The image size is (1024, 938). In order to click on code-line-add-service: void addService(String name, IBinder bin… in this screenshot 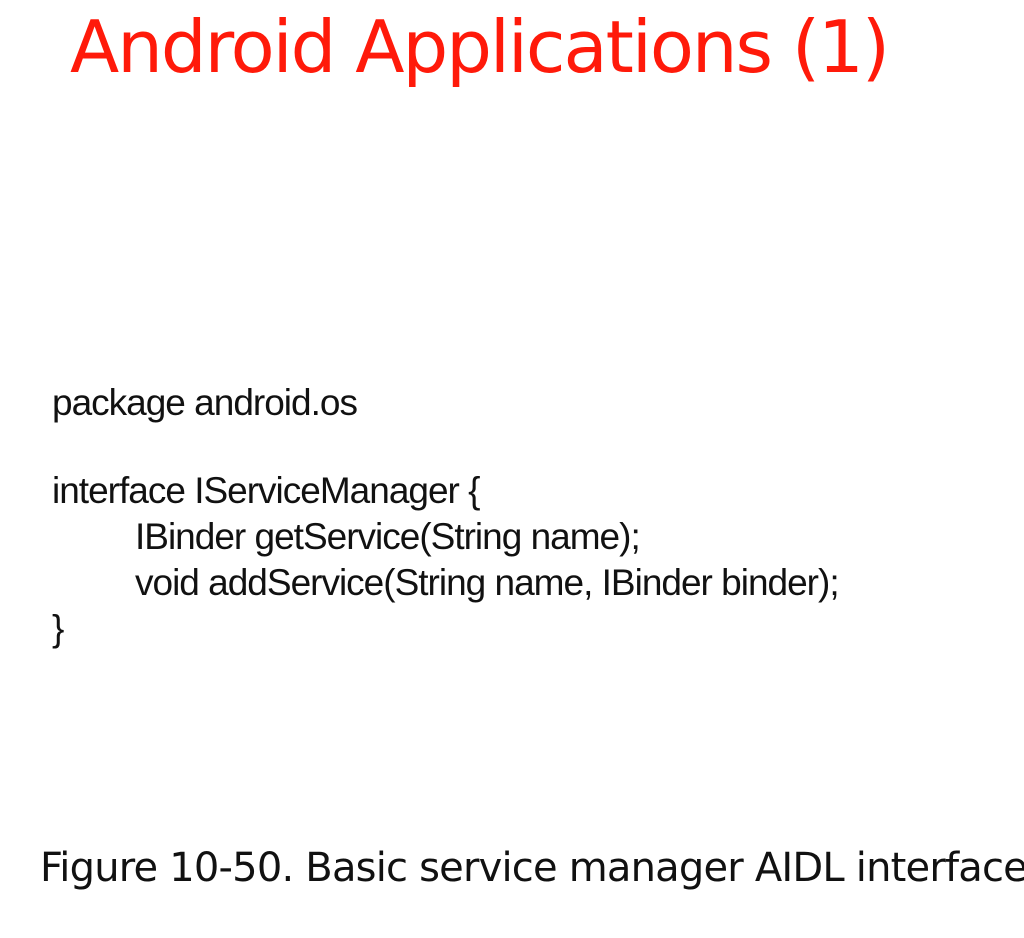, I will do `click(487, 582)`.